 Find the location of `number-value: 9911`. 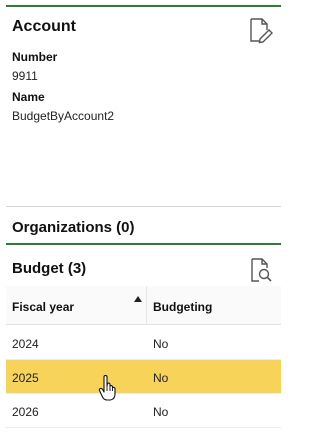

number-value: 9911 is located at coordinates (25, 76).